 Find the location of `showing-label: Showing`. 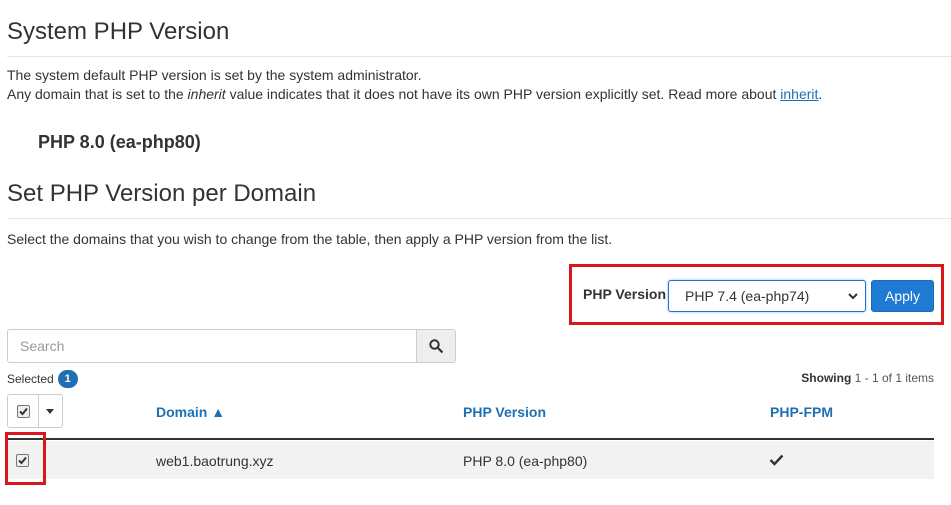

showing-label: Showing is located at coordinates (826, 378).